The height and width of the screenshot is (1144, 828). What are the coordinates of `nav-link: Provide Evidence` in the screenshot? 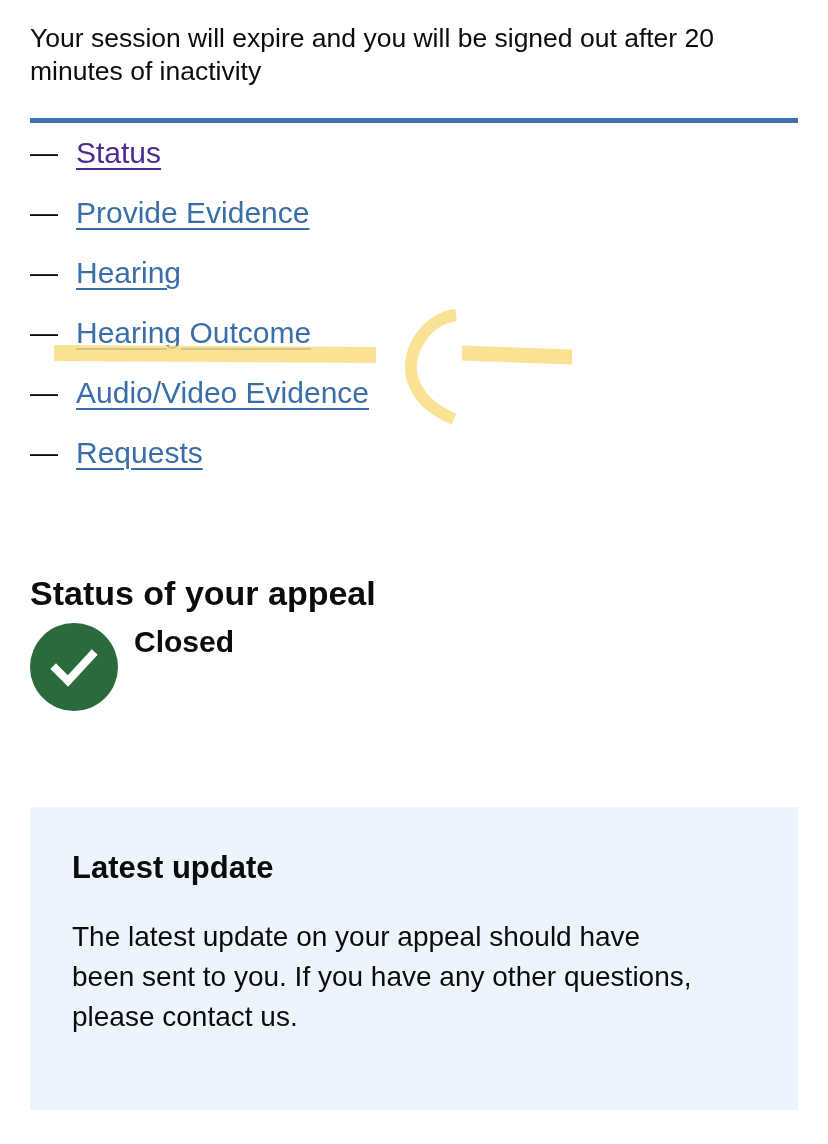 It's located at (193, 213).